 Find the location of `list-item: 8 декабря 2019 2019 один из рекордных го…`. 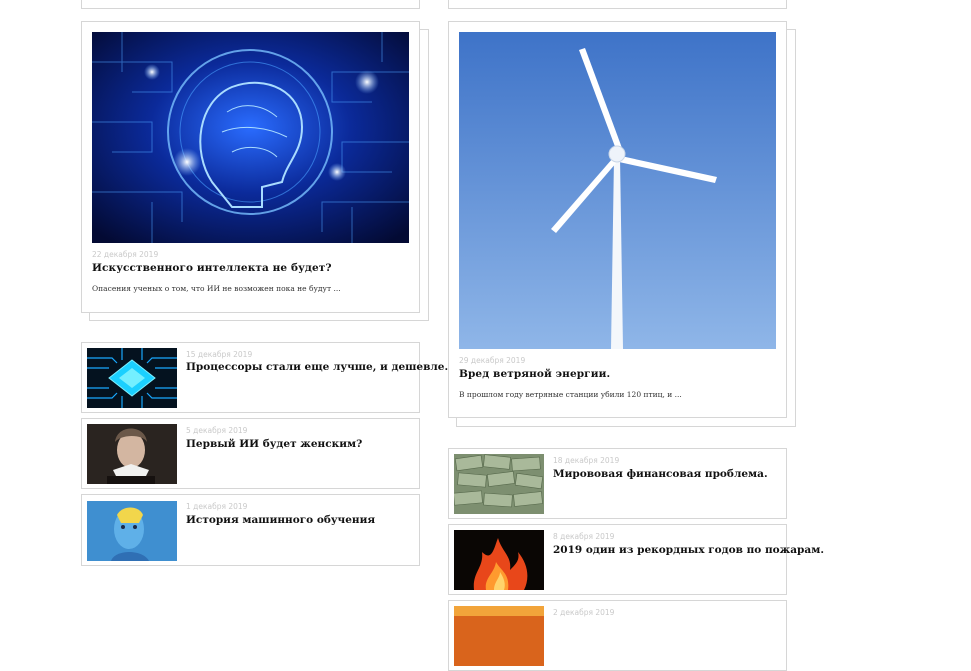

list-item: 8 декабря 2019 2019 один из рекордных го… is located at coordinates (636, 559).